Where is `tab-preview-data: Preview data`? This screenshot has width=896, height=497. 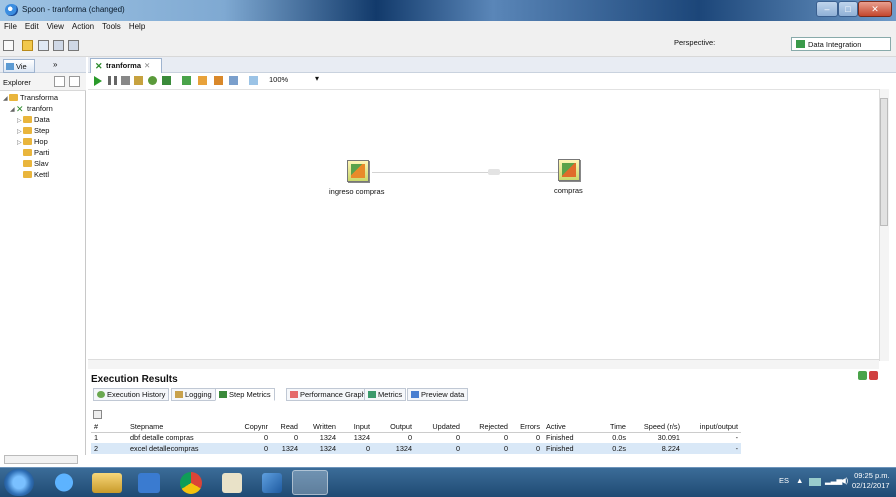 tab-preview-data: Preview data is located at coordinates (438, 394).